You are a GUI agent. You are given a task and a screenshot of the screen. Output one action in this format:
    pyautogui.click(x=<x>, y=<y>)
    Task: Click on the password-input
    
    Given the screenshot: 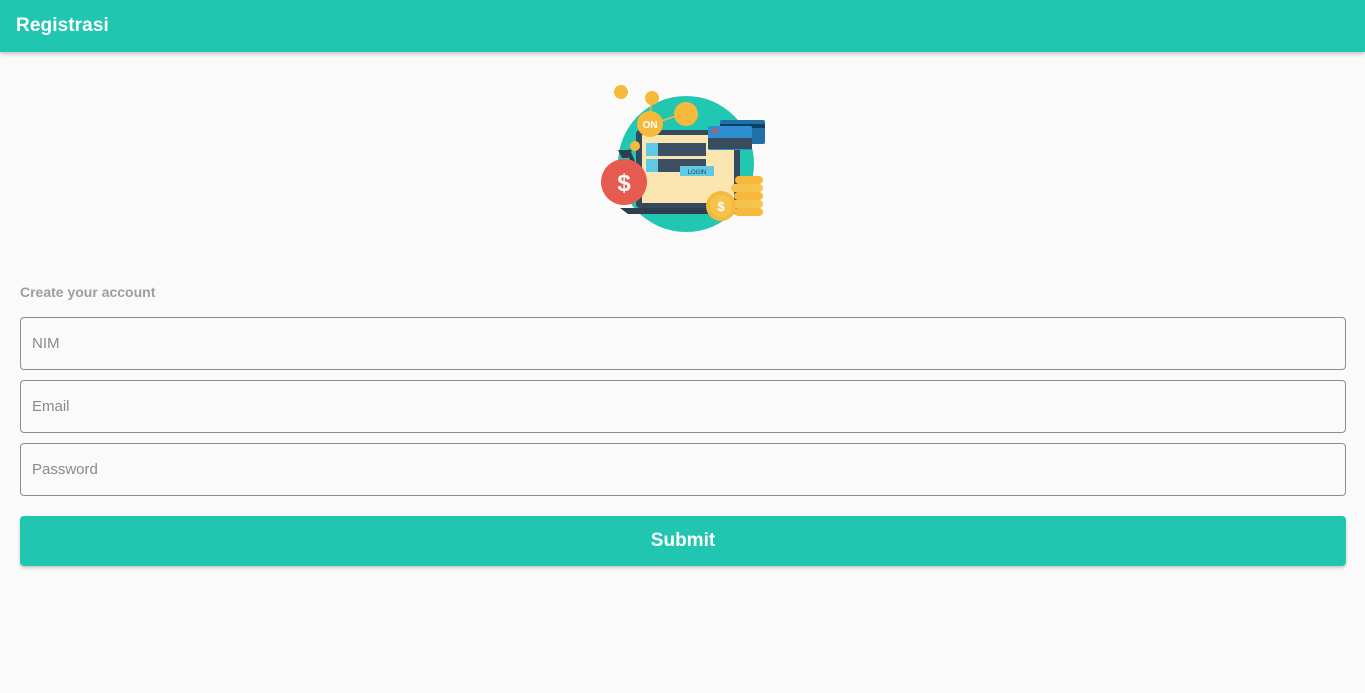 What is the action you would take?
    pyautogui.click(x=683, y=469)
    